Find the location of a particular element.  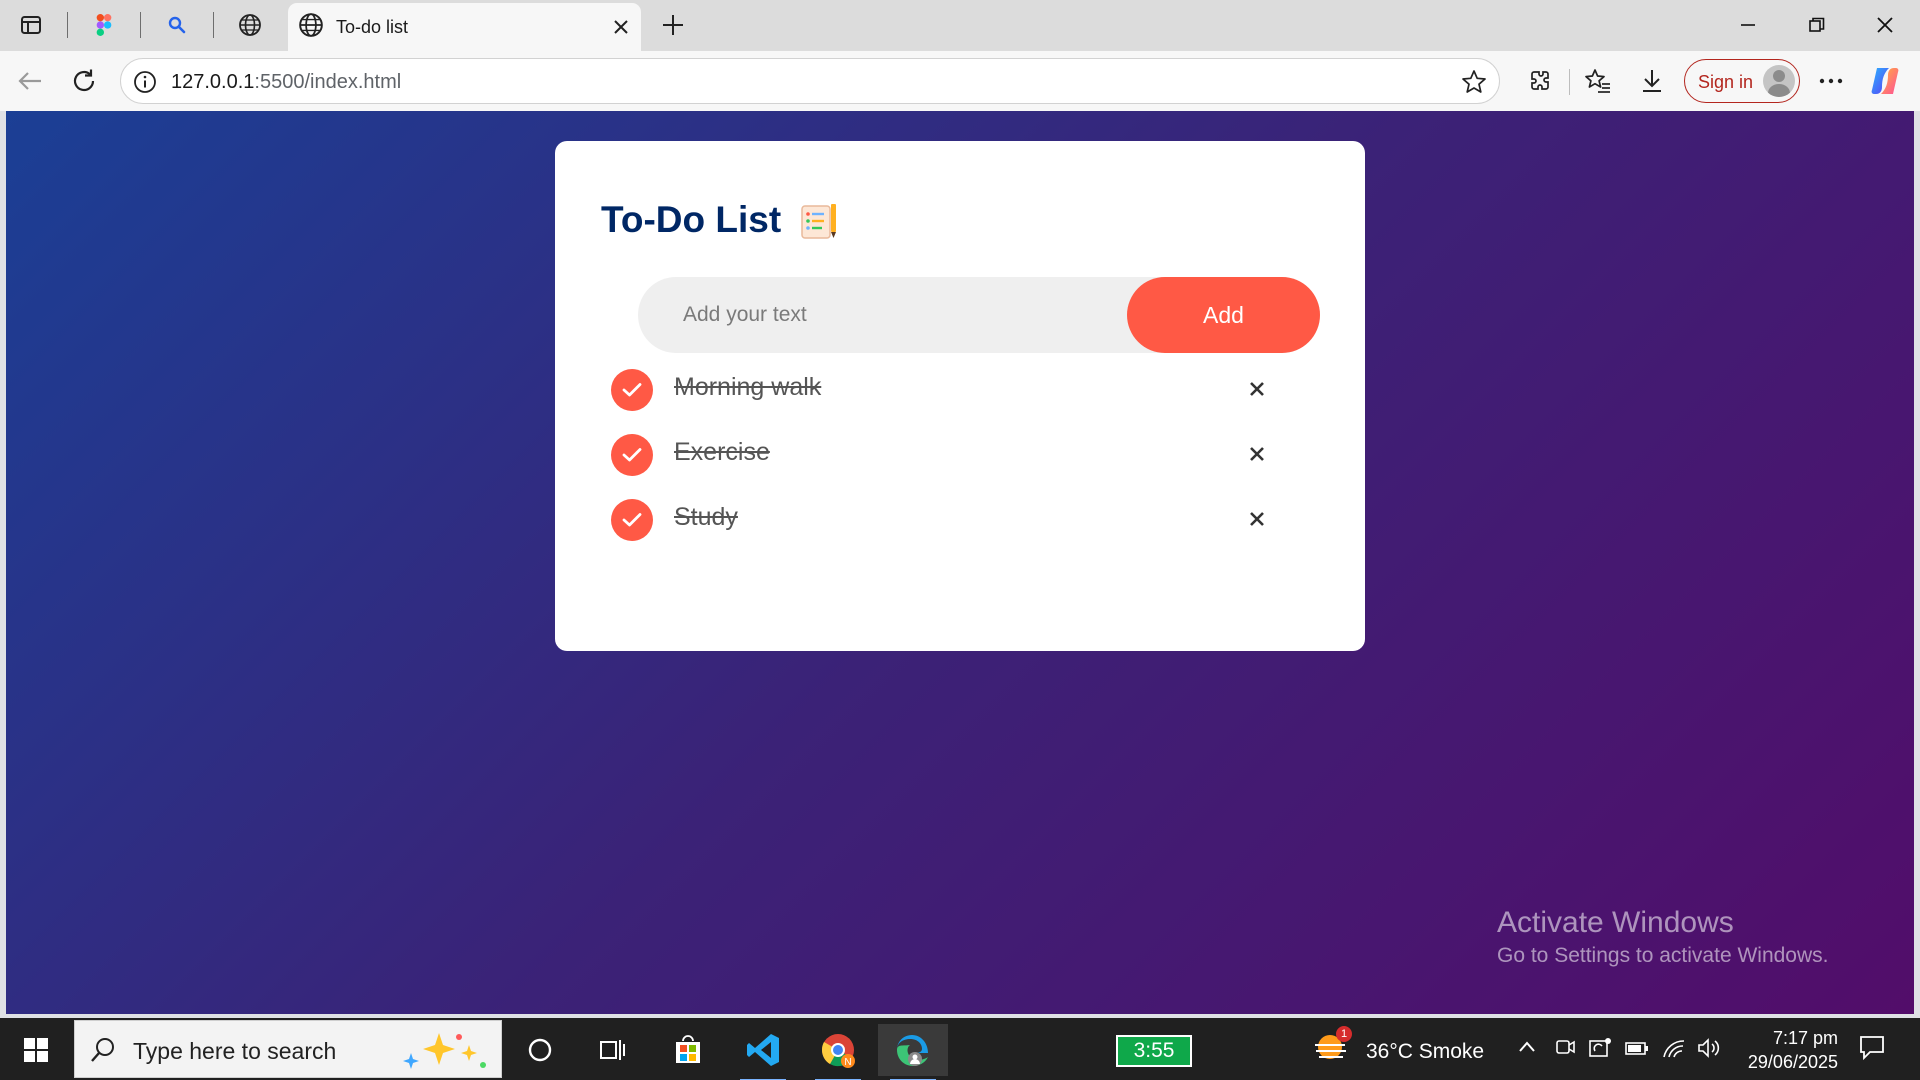

address-bar: 127.0.0.1:5500/index.html is located at coordinates (810, 81).